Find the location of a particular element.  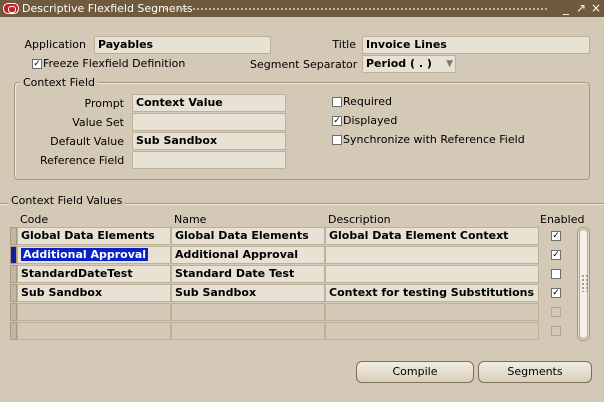

freeze-checkbox: ✓ is located at coordinates (37, 64).